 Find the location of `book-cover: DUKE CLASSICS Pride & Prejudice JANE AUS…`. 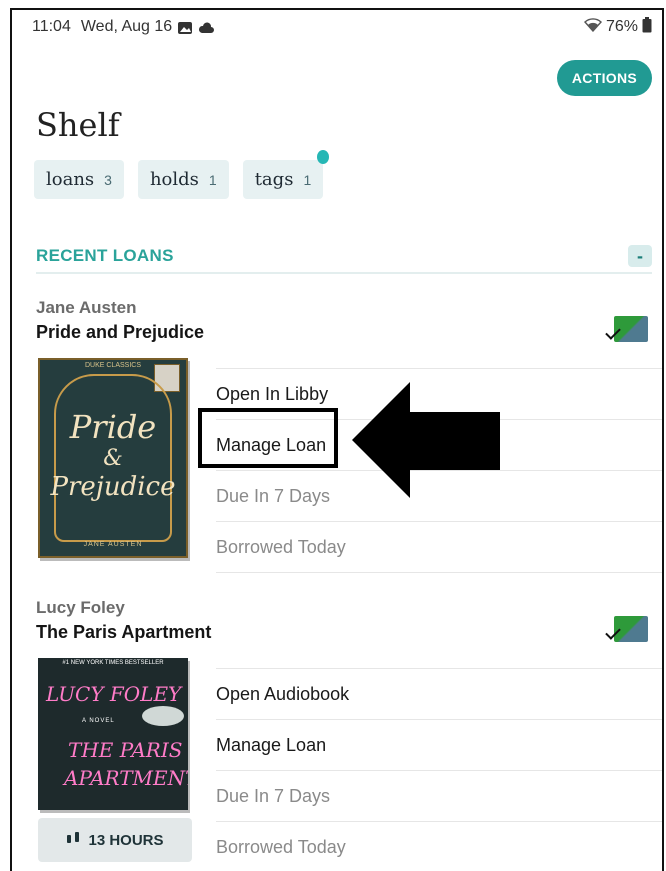

book-cover: DUKE CLASSICS Pride & Prejudice JANE AUS… is located at coordinates (113, 458).